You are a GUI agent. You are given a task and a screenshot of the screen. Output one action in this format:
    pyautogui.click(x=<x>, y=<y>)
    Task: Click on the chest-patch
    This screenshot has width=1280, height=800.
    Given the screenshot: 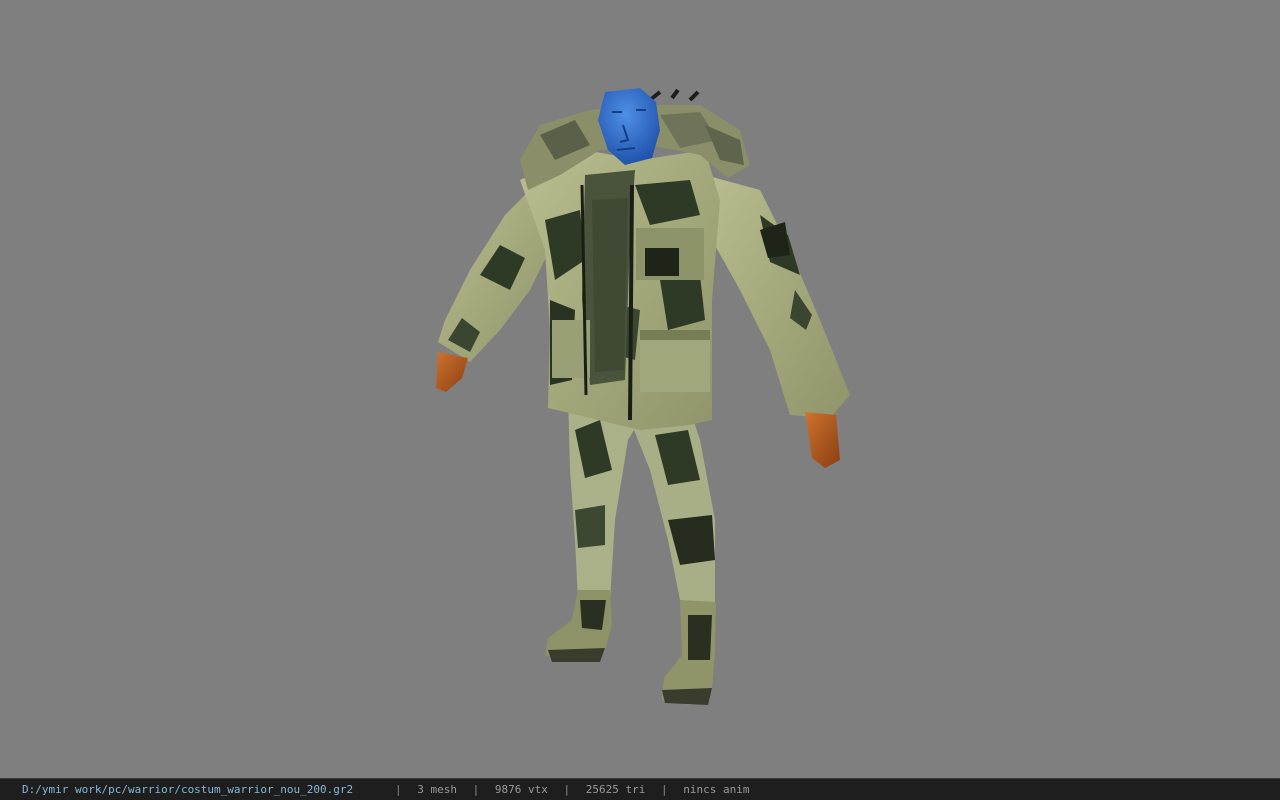 What is the action you would take?
    pyautogui.click(x=662, y=262)
    